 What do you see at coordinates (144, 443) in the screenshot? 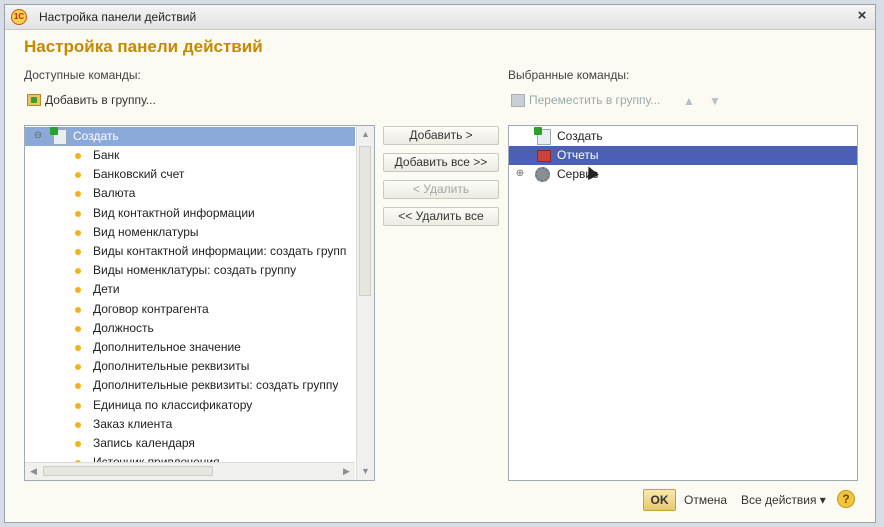
I see `command-item-label: Запись календаря` at bounding box center [144, 443].